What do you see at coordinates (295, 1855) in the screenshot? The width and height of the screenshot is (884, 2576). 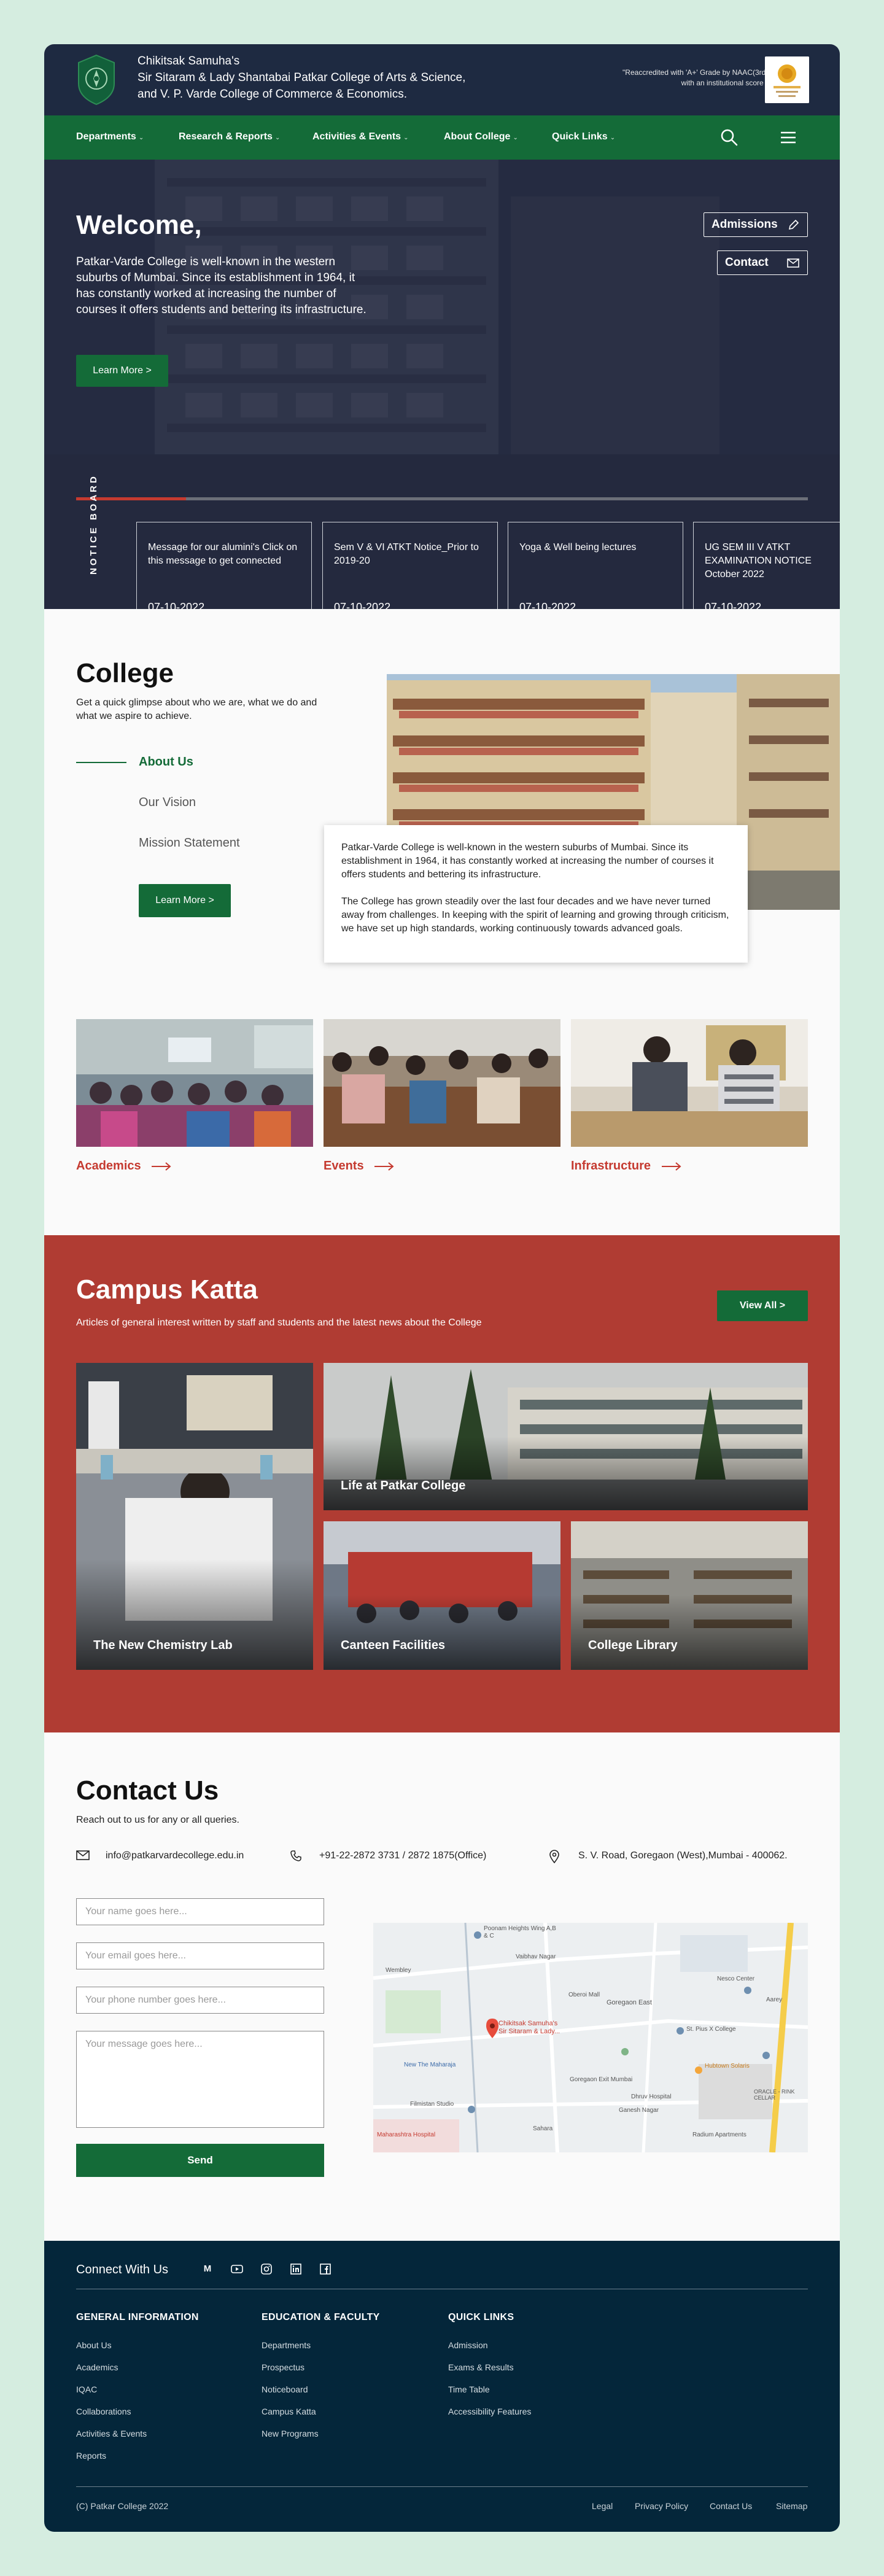 I see `phone-icon` at bounding box center [295, 1855].